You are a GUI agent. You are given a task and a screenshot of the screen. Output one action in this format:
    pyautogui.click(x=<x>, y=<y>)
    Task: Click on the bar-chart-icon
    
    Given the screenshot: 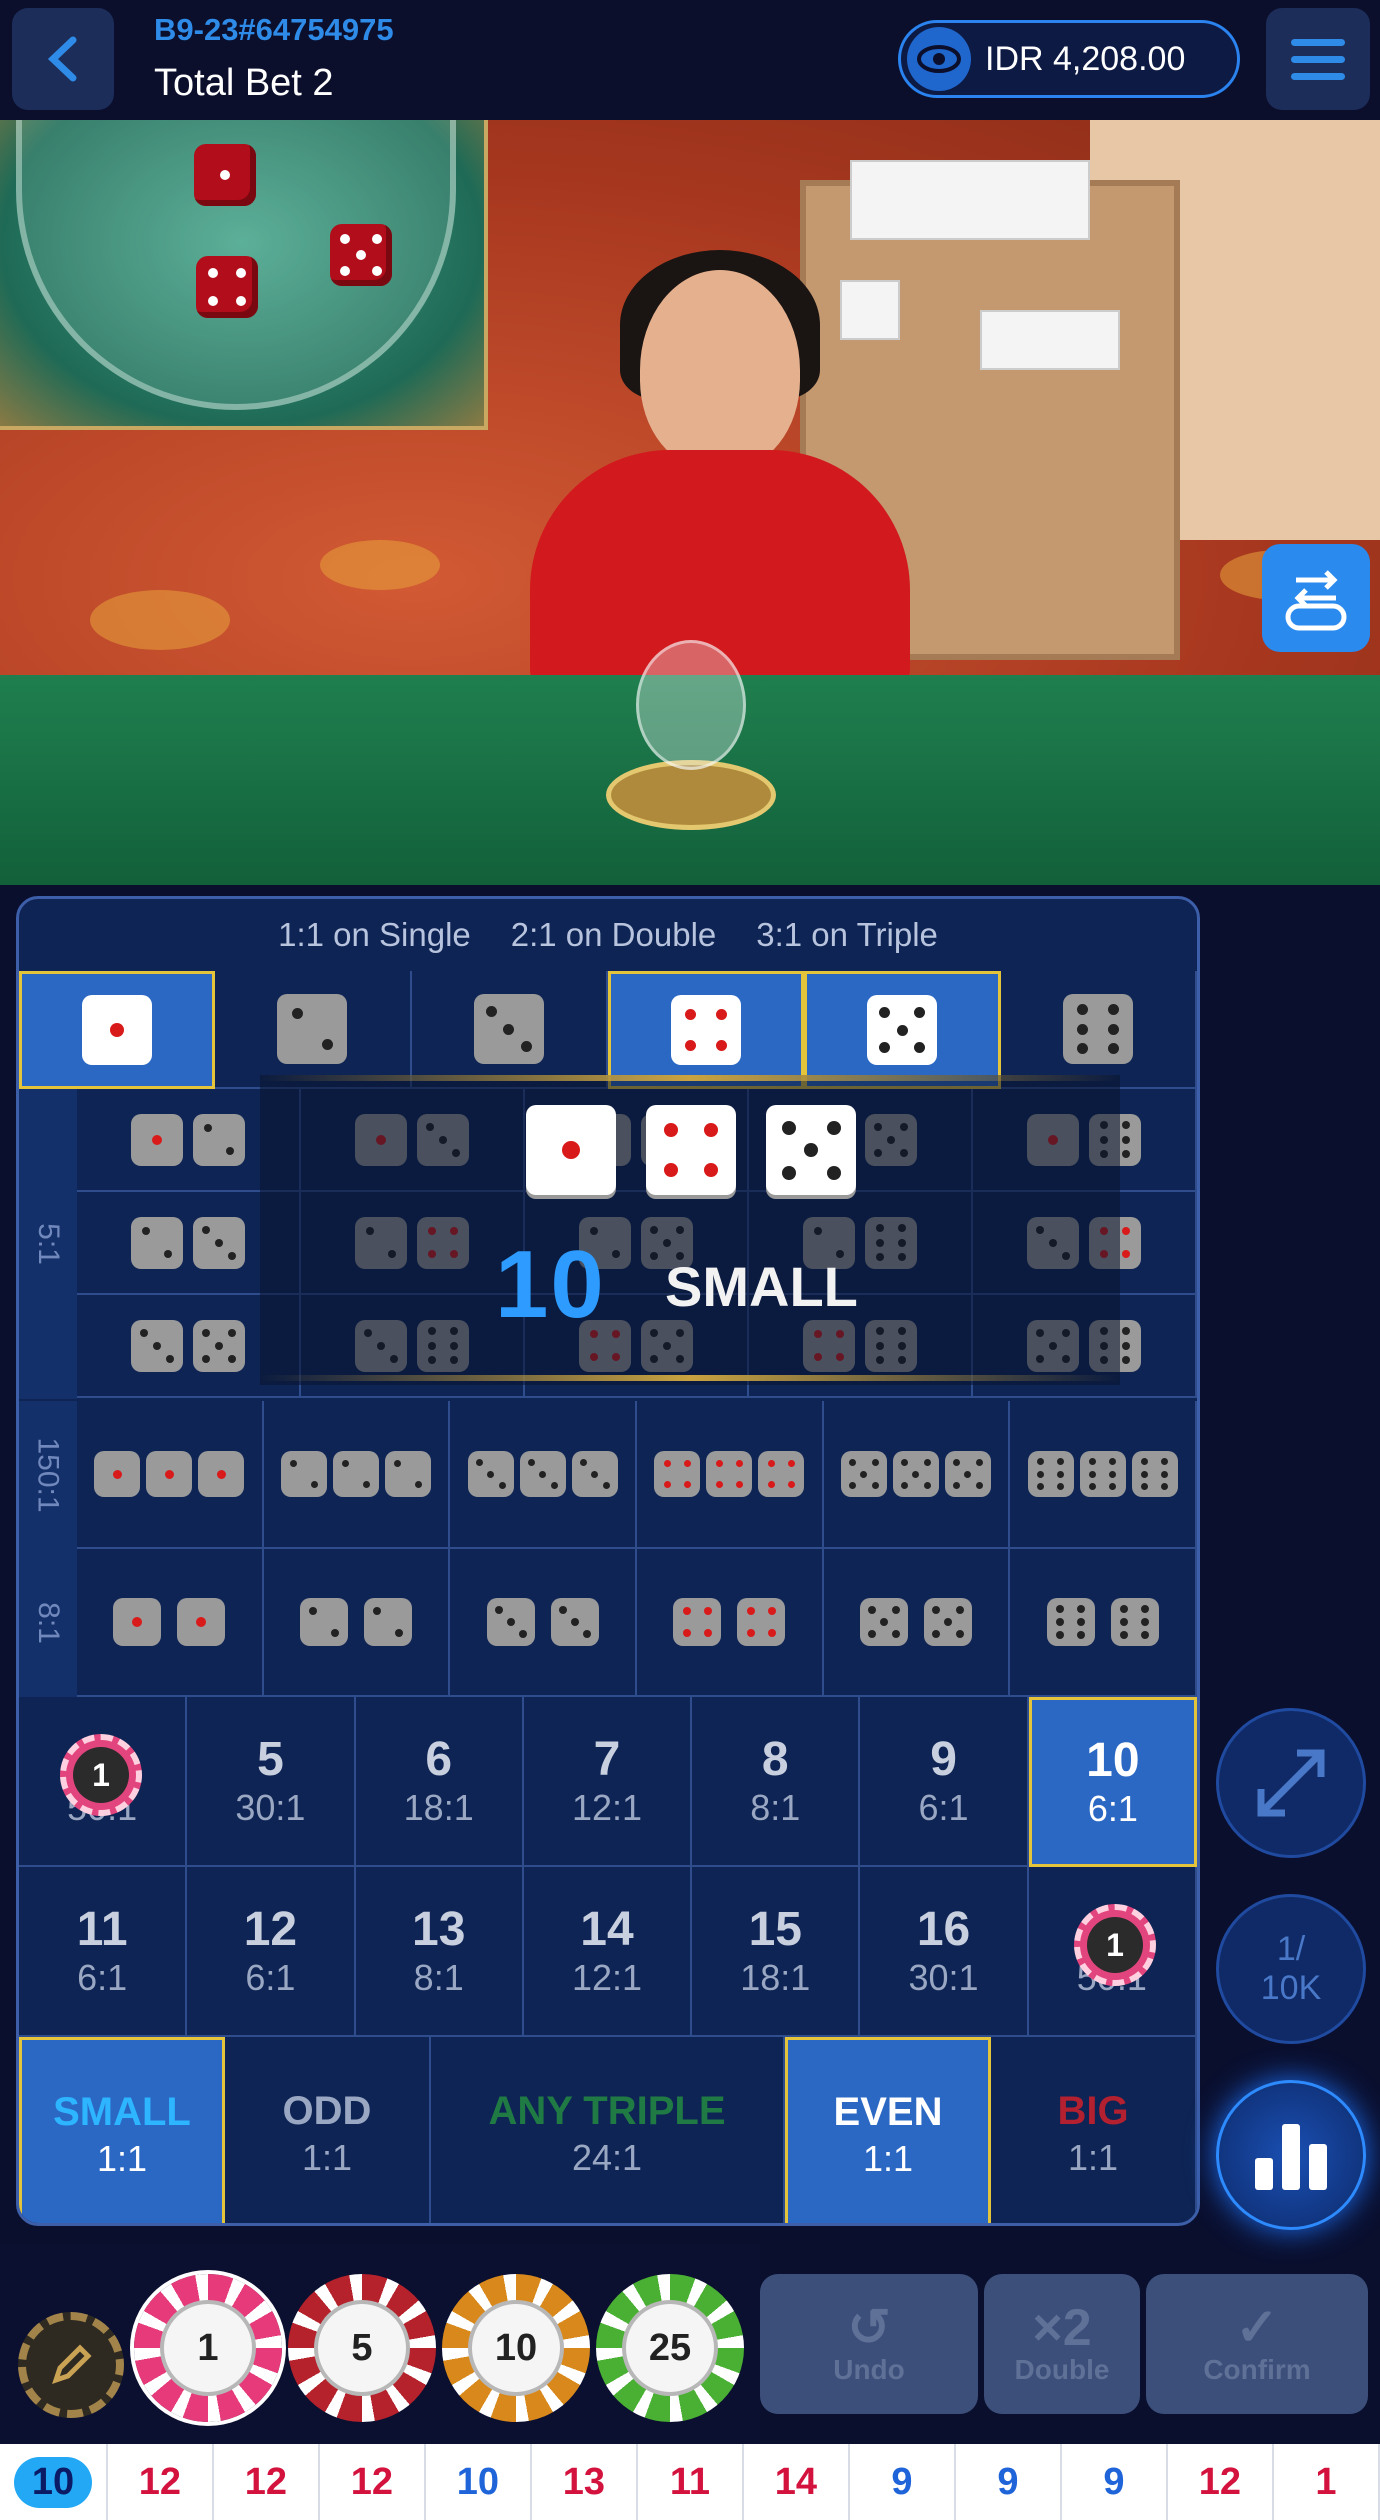 What is the action you would take?
    pyautogui.click(x=1291, y=2157)
    